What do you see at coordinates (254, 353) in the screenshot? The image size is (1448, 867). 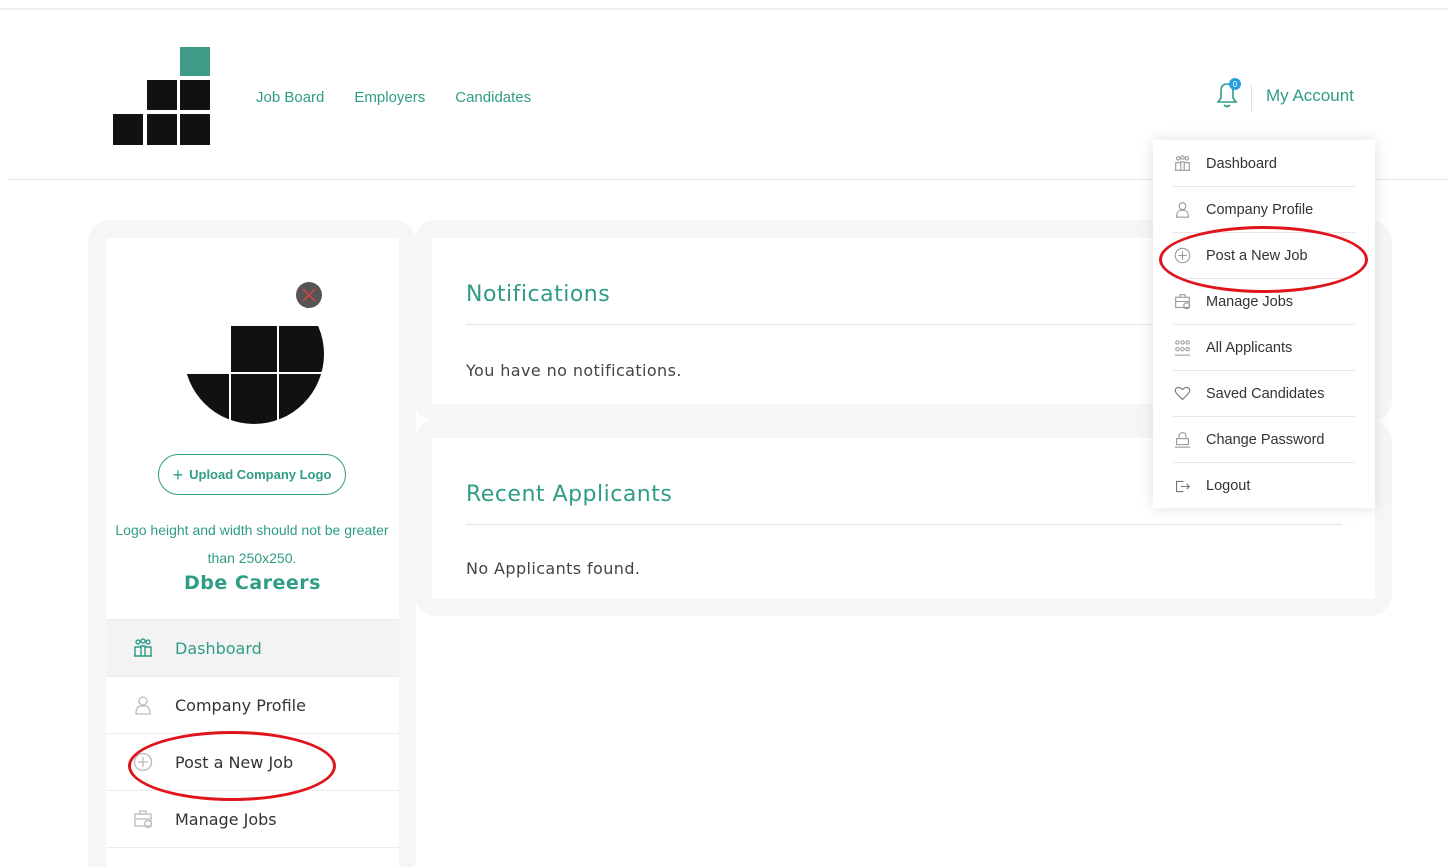 I see `company-logo` at bounding box center [254, 353].